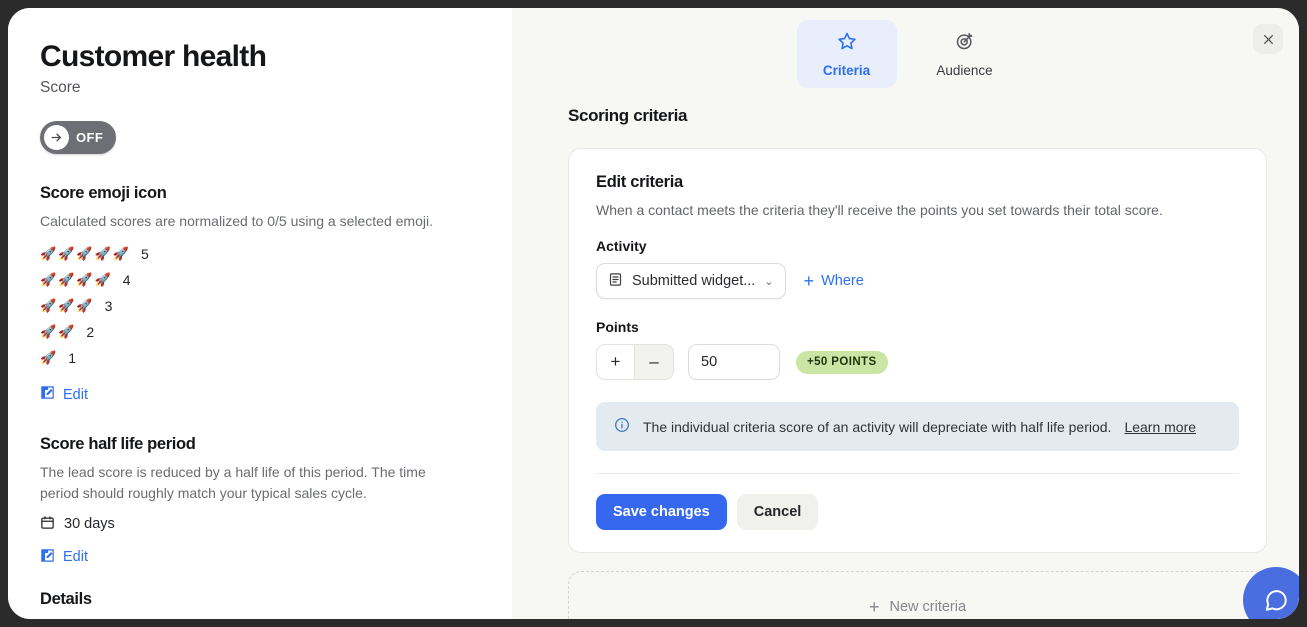 The image size is (1307, 627). I want to click on info-icon, so click(622, 426).